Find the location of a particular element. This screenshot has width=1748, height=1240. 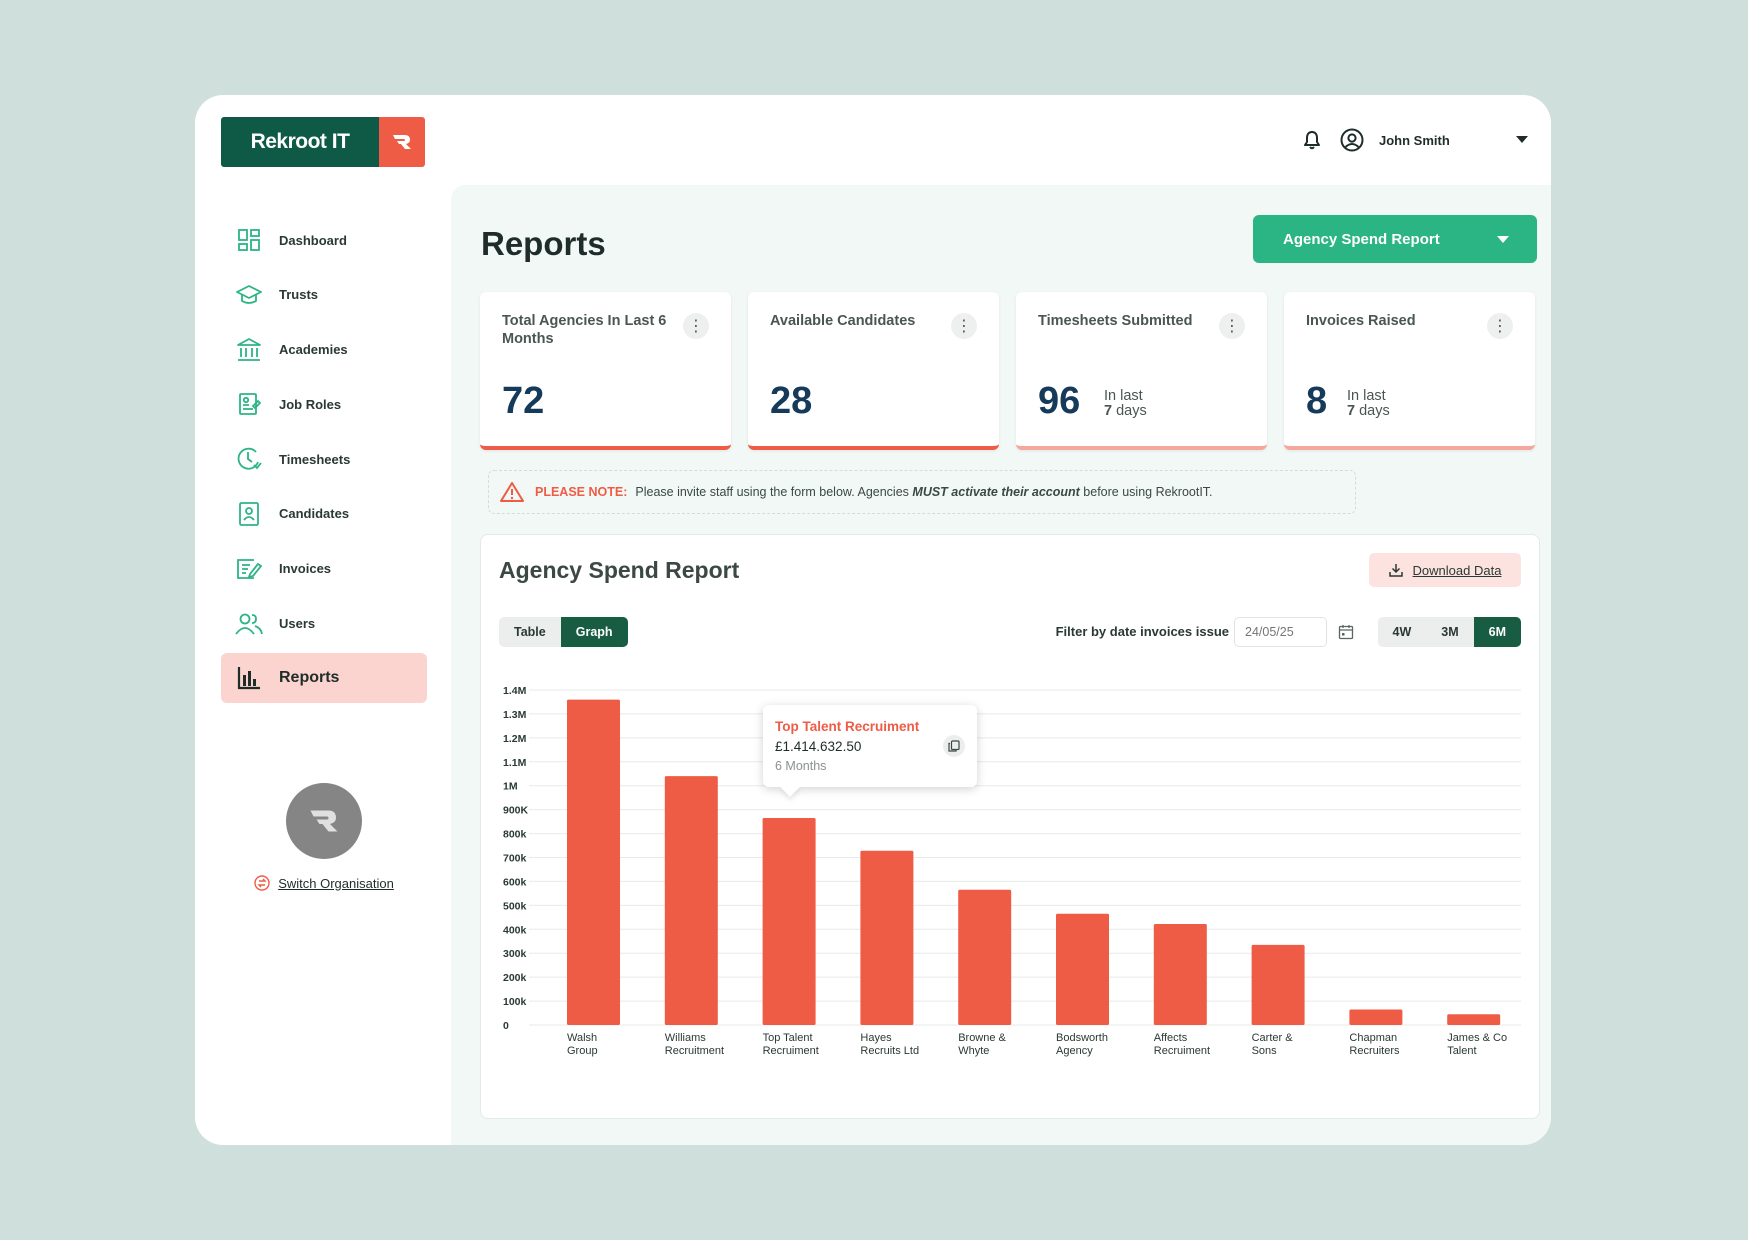

y-tick-label: 400k is located at coordinates (515, 930).